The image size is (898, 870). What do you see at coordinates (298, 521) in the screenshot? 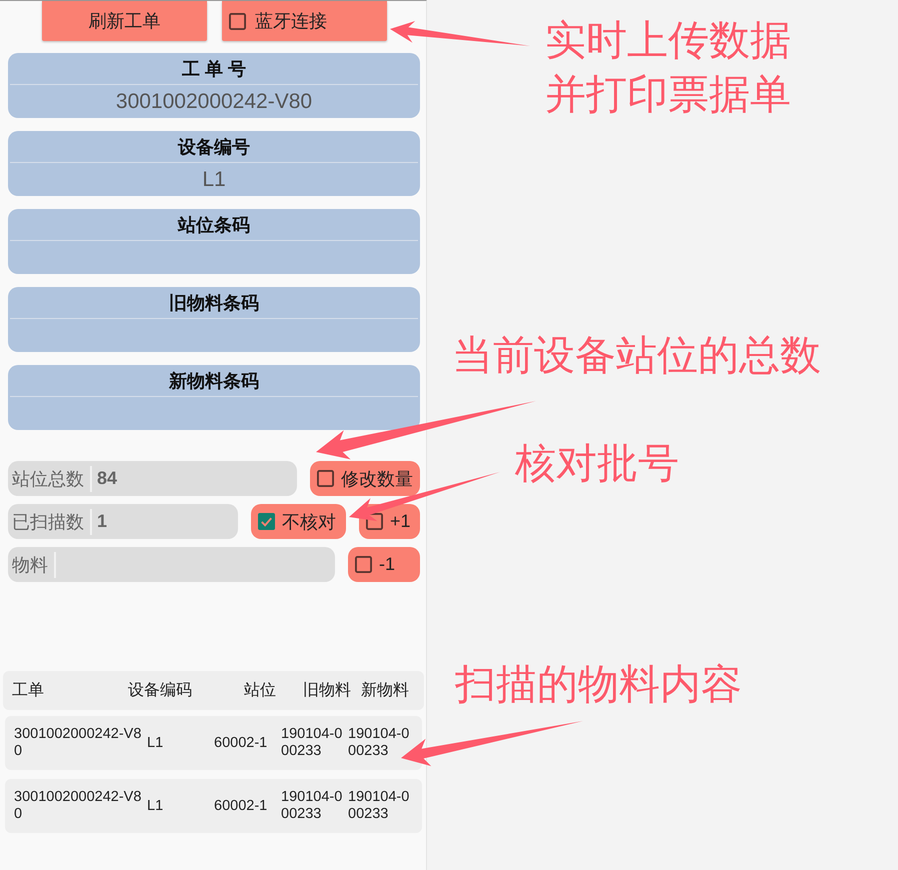
I see `checkbox-button: 不核对` at bounding box center [298, 521].